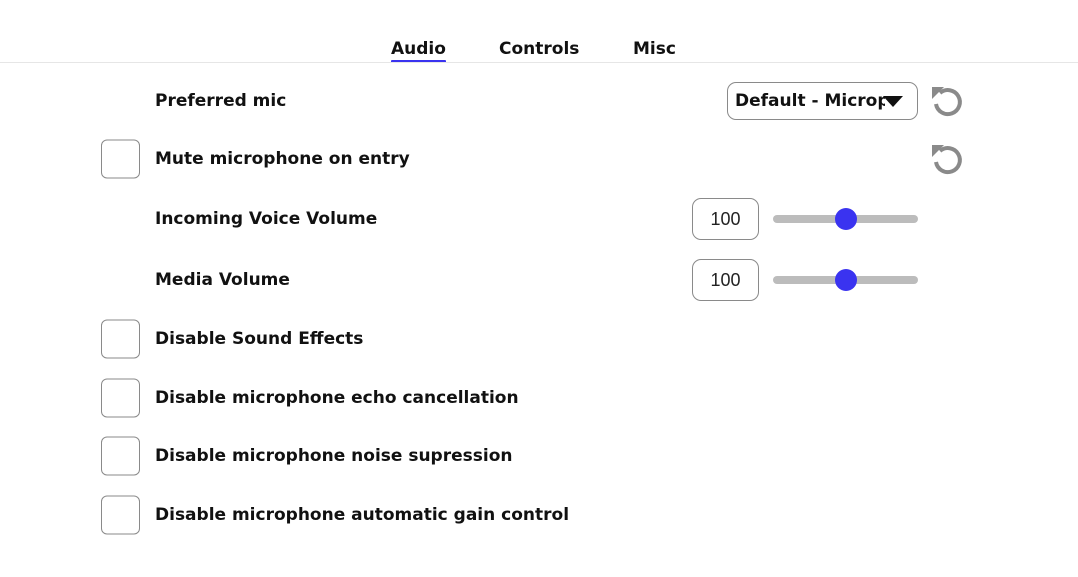 Image resolution: width=1078 pixels, height=577 pixels. Describe the element at coordinates (334, 456) in the screenshot. I see `disable-noise-suppression-label: Disable microphone noise supression` at that location.